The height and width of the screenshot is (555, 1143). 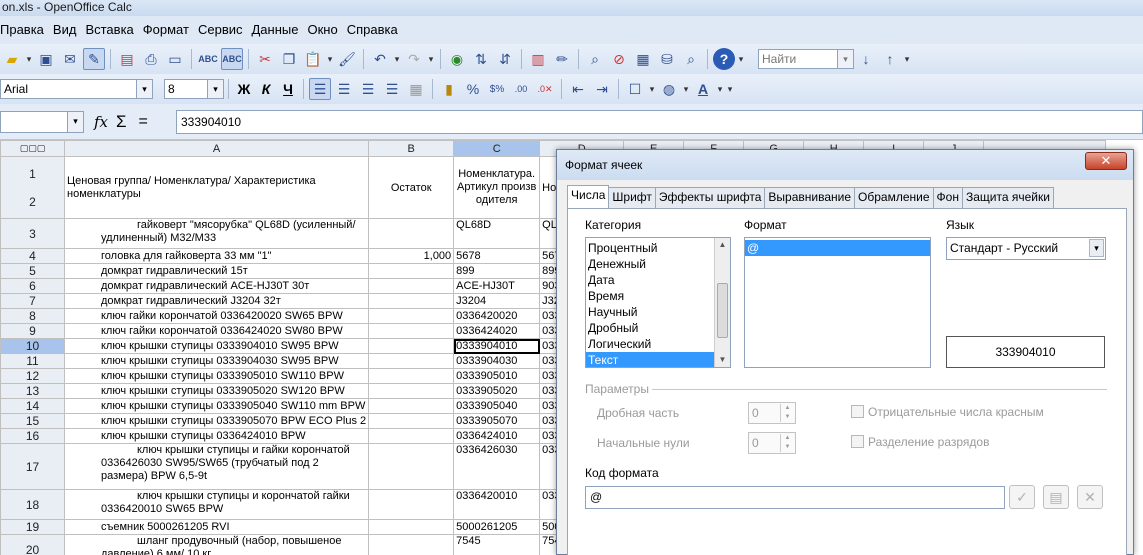 What do you see at coordinates (632, 197) in the screenshot?
I see `tab-font: Шрифт` at bounding box center [632, 197].